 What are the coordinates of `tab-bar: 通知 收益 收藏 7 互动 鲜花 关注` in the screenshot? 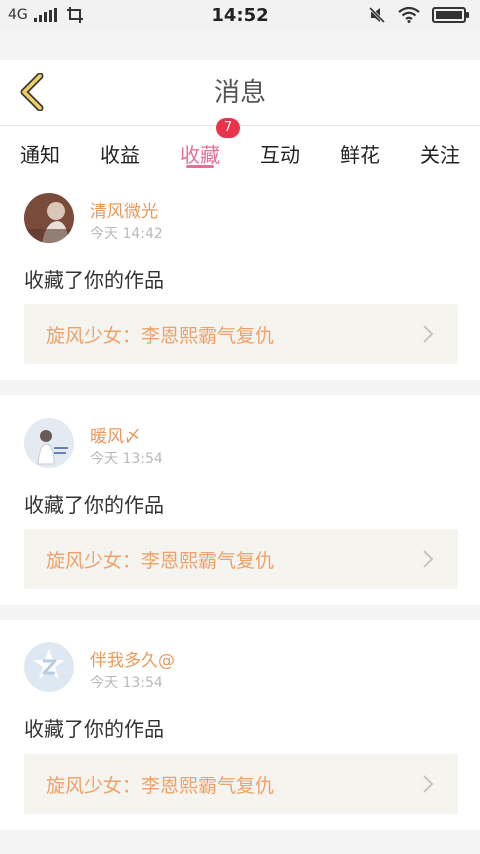 It's located at (240, 149).